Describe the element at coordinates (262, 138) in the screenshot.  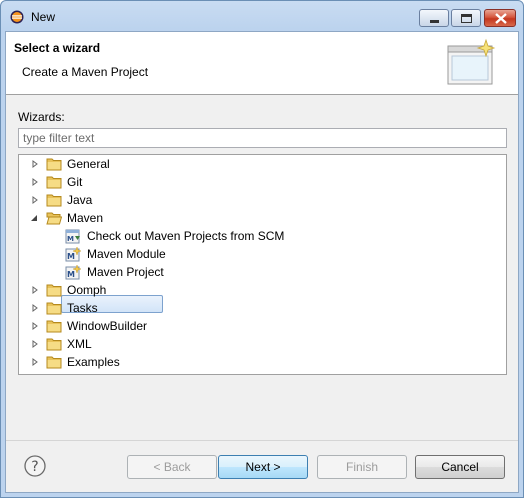
I see `filter-input` at that location.